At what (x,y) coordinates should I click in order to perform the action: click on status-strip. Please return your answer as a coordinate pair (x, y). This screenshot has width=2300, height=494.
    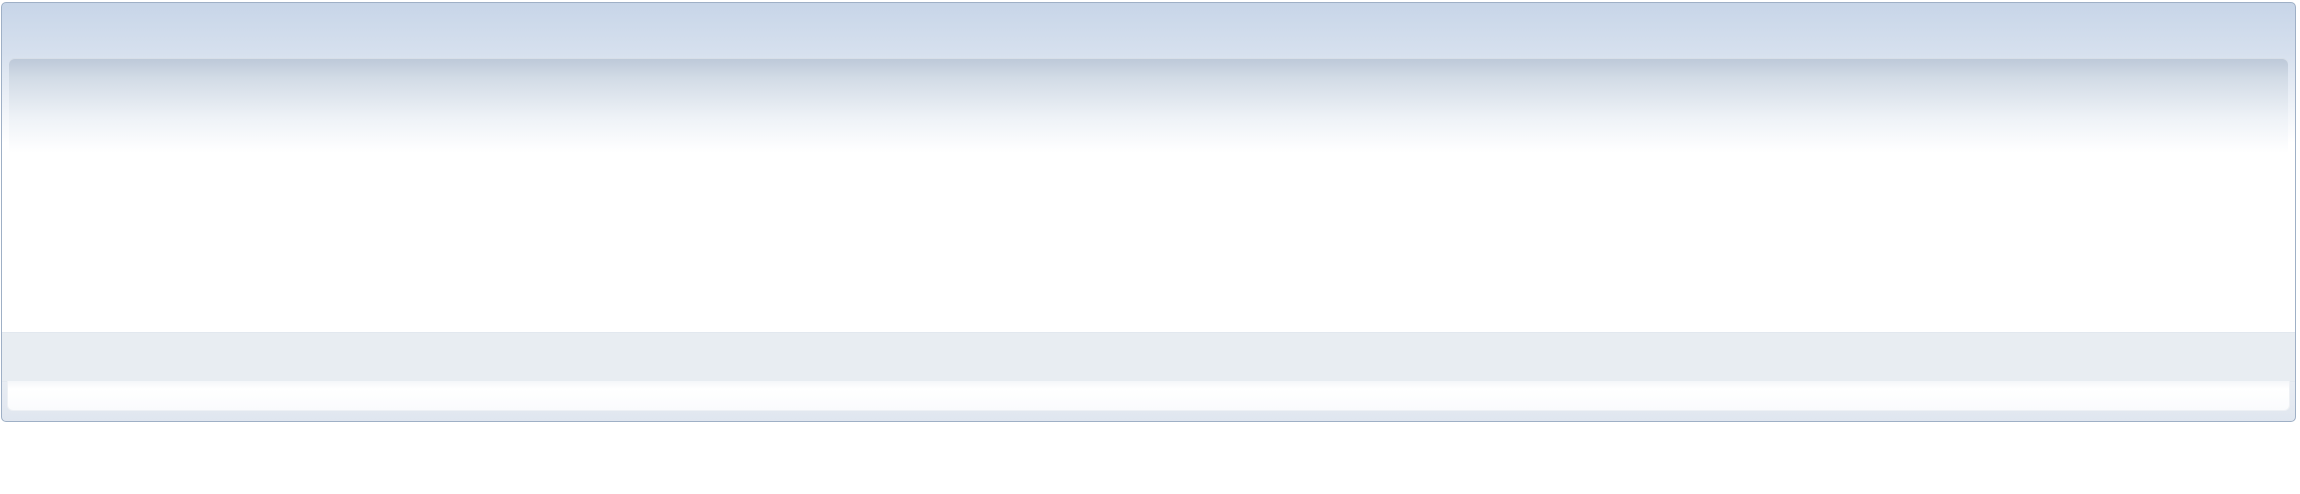
    Looking at the image, I should click on (1148, 357).